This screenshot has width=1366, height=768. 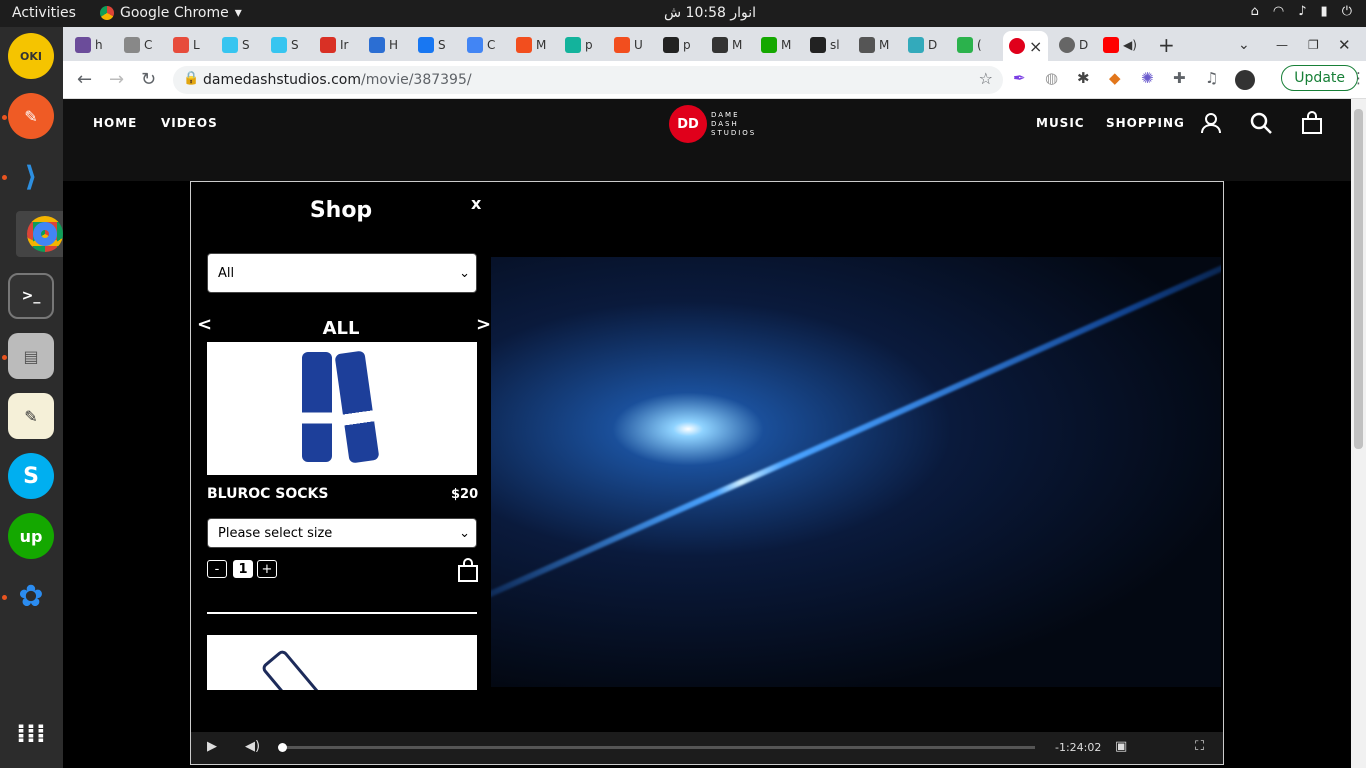 I want to click on cart-bag-icon, so click(x=1312, y=126).